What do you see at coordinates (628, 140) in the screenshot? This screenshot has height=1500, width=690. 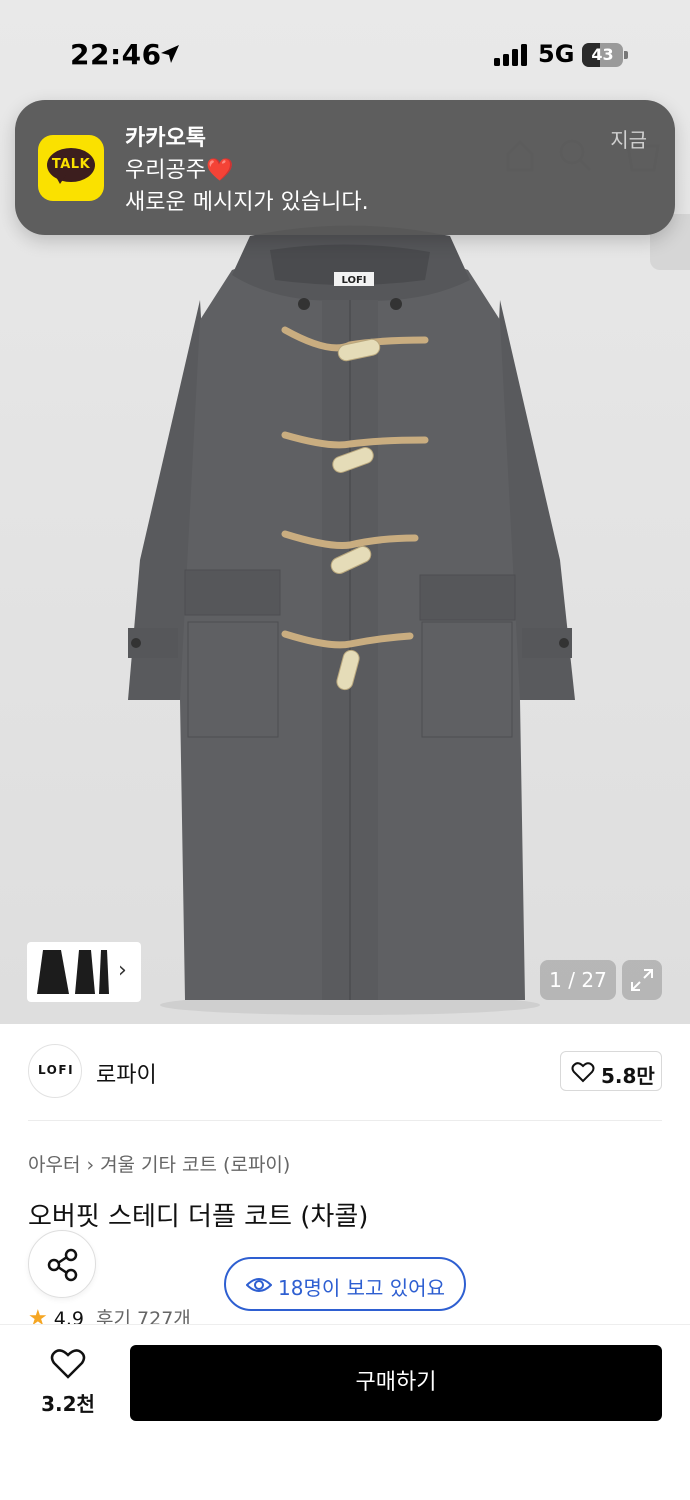 I see `notification-time: 지금` at bounding box center [628, 140].